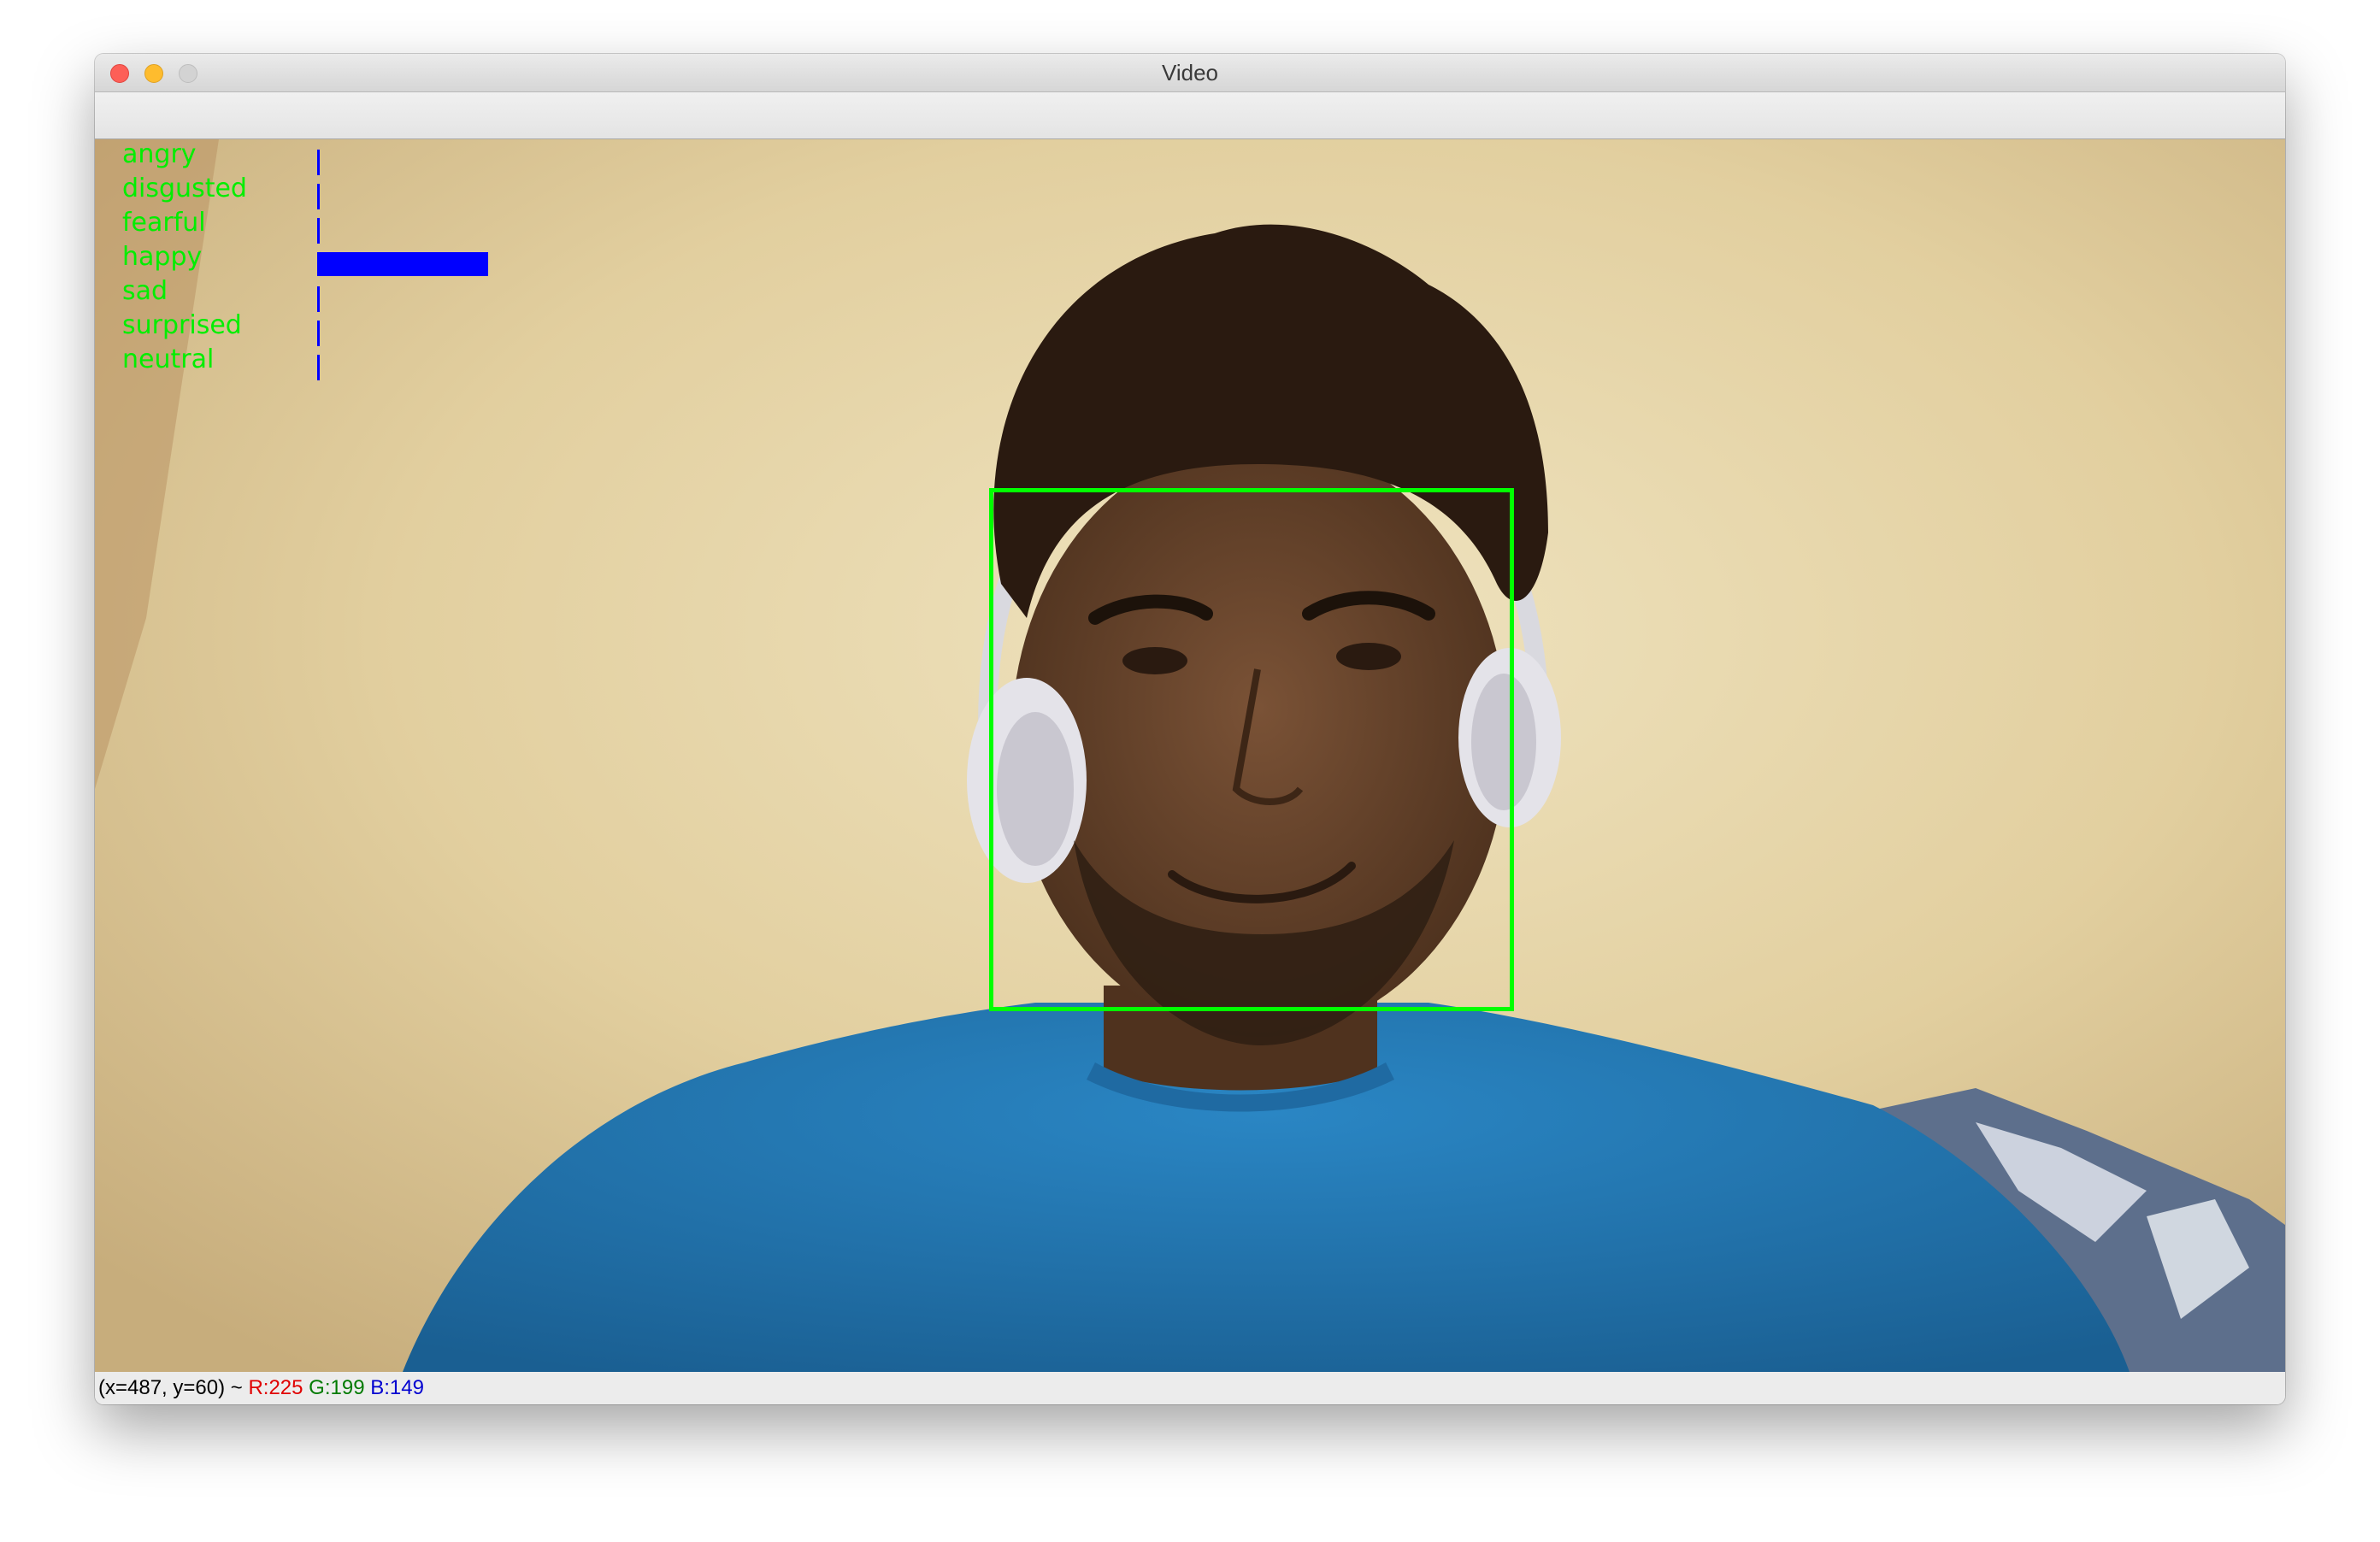 The height and width of the screenshot is (1542, 2380). Describe the element at coordinates (185, 188) in the screenshot. I see `emotion-label-disgusted: disgusted` at that location.